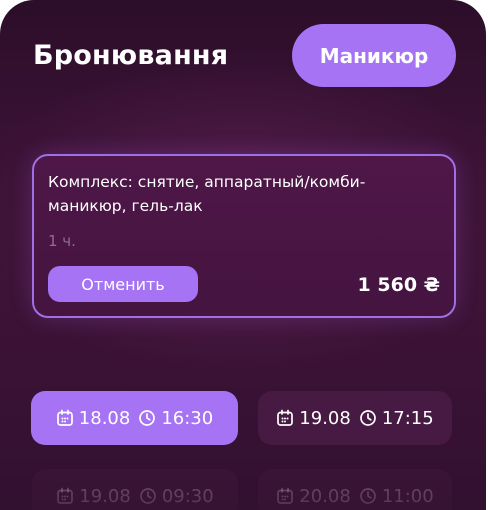  I want to click on time-slot: 18.08 16:30, so click(134, 418).